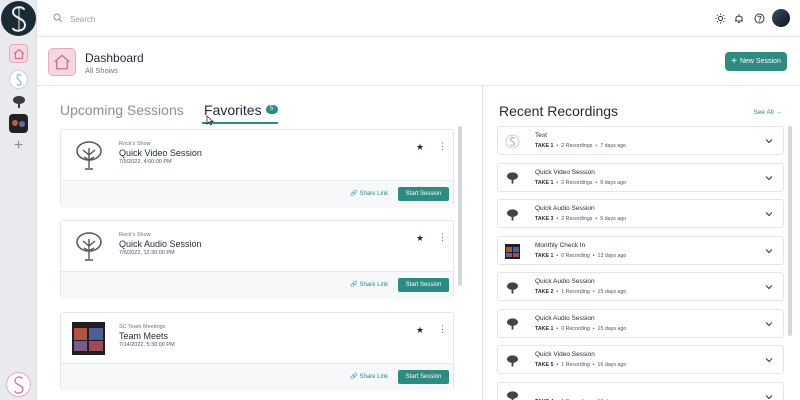 This screenshot has height=400, width=800. I want to click on rail-show-test, so click(18, 79).